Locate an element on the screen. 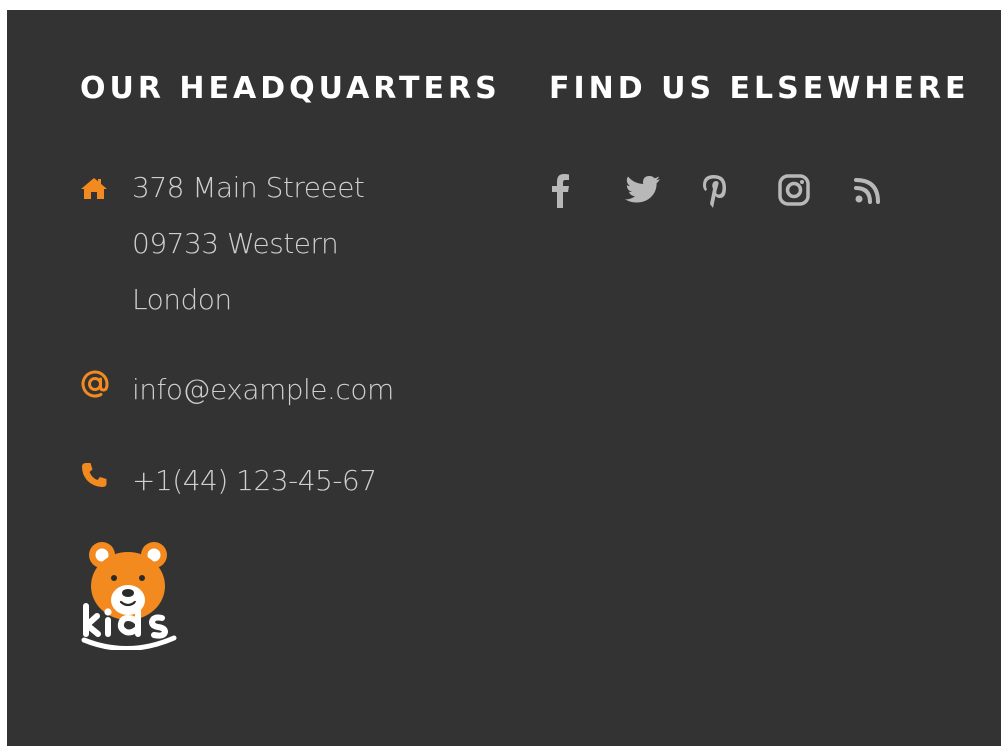 This screenshot has width=1001, height=746. address-line-1: 378 Main Streeet is located at coordinates (248, 187).